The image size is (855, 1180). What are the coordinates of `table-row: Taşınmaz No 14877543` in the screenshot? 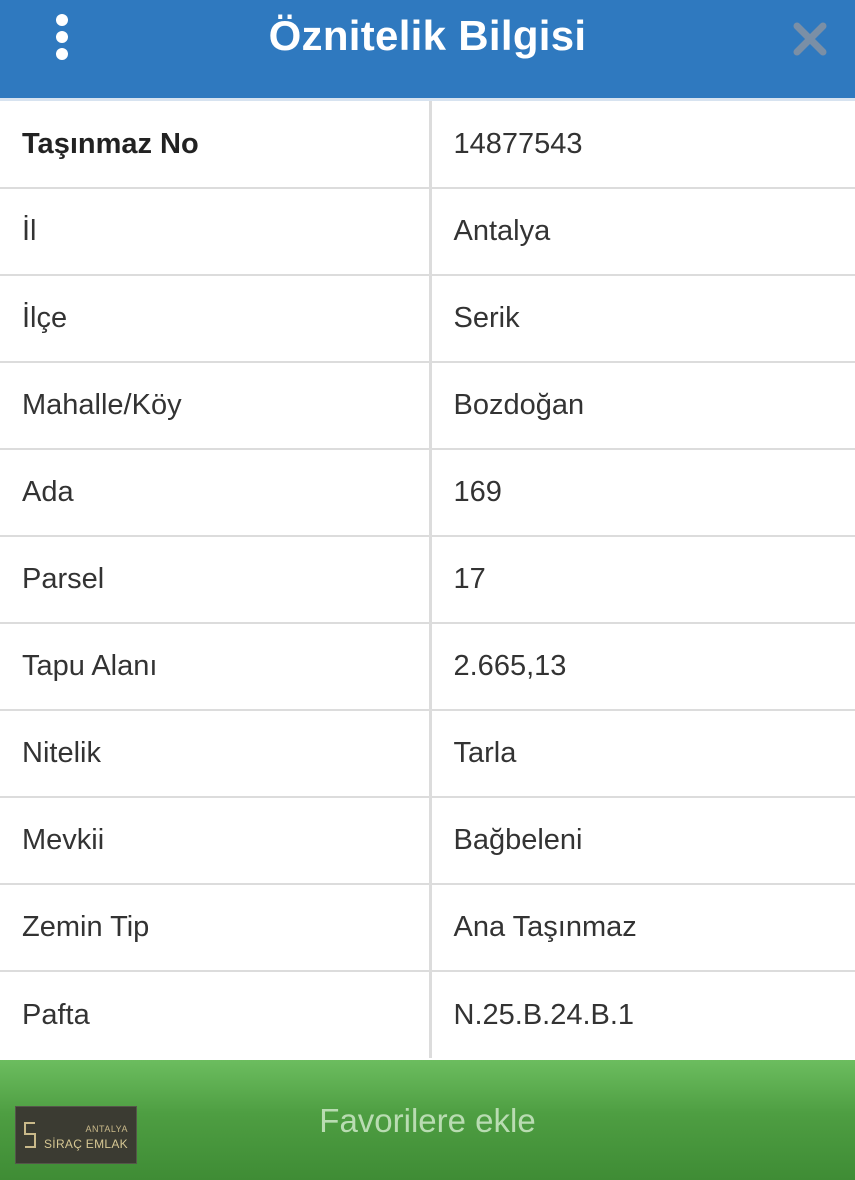 It's located at (427, 144).